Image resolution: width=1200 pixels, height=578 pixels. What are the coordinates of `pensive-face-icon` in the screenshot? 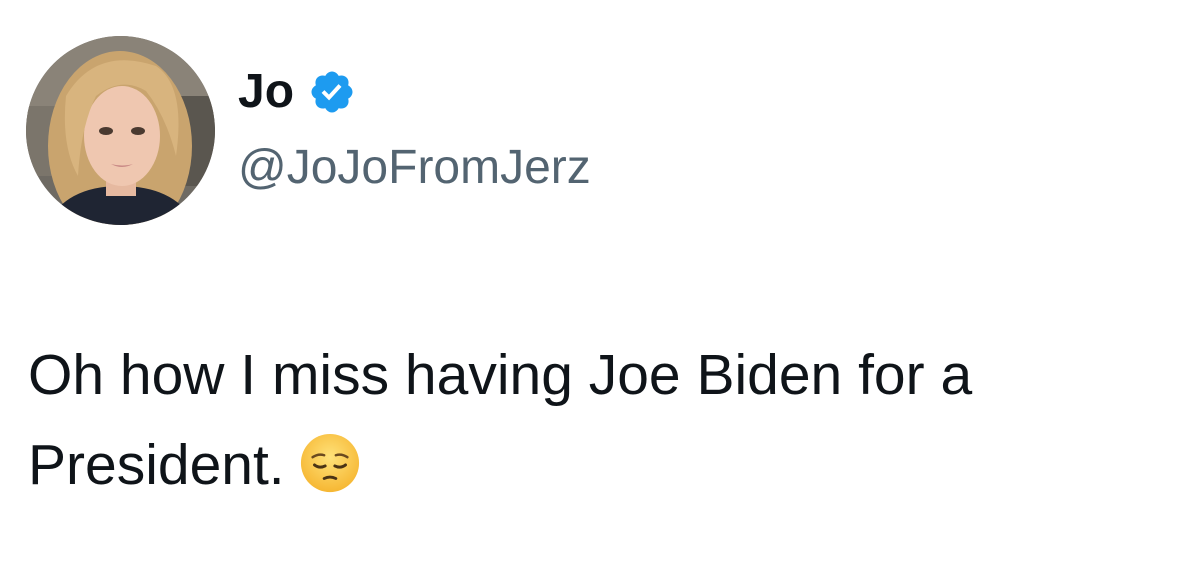 It's located at (330, 461).